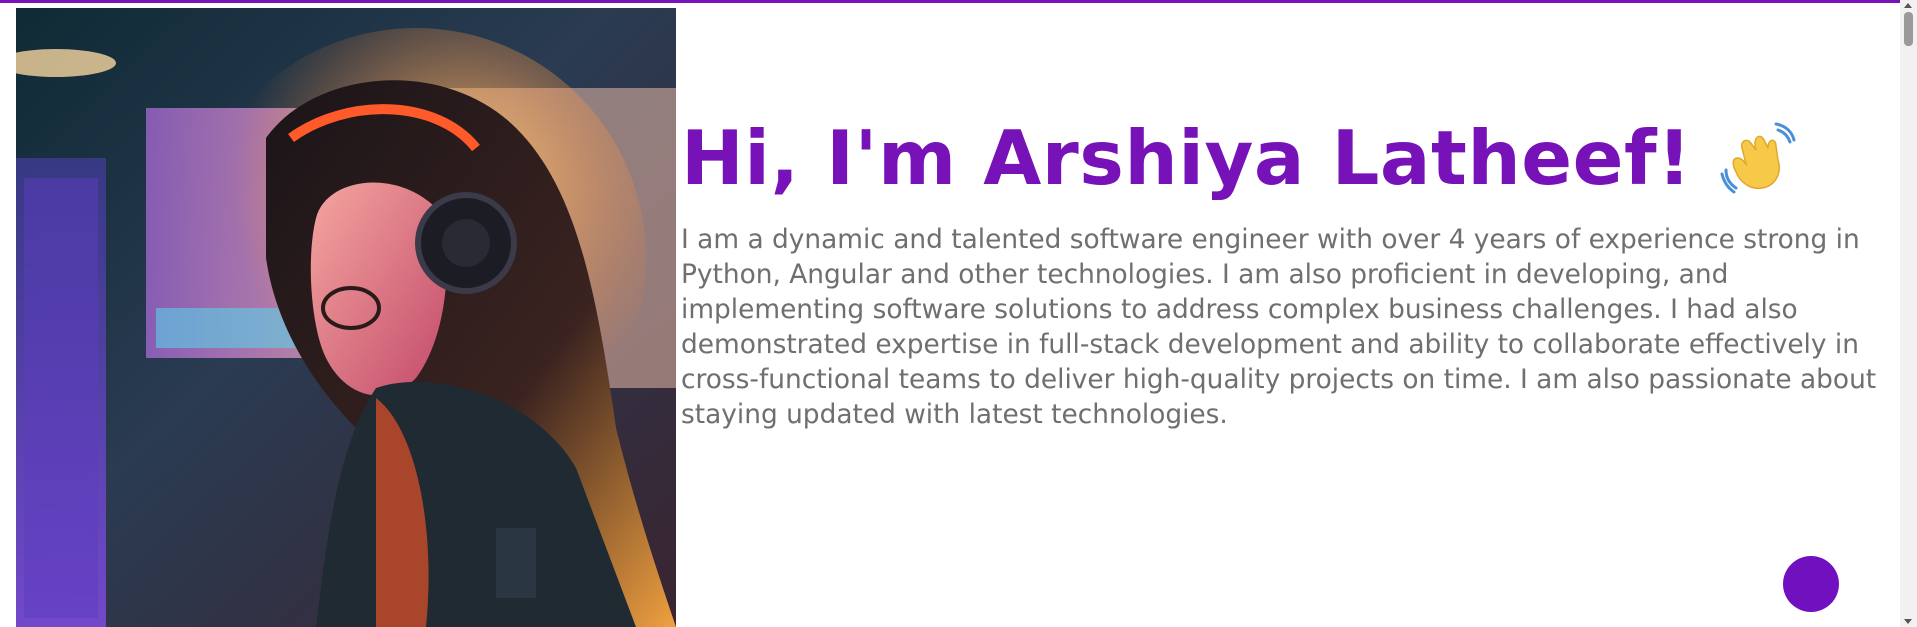  Describe the element at coordinates (950, 1) in the screenshot. I see `top-accent-border` at that location.